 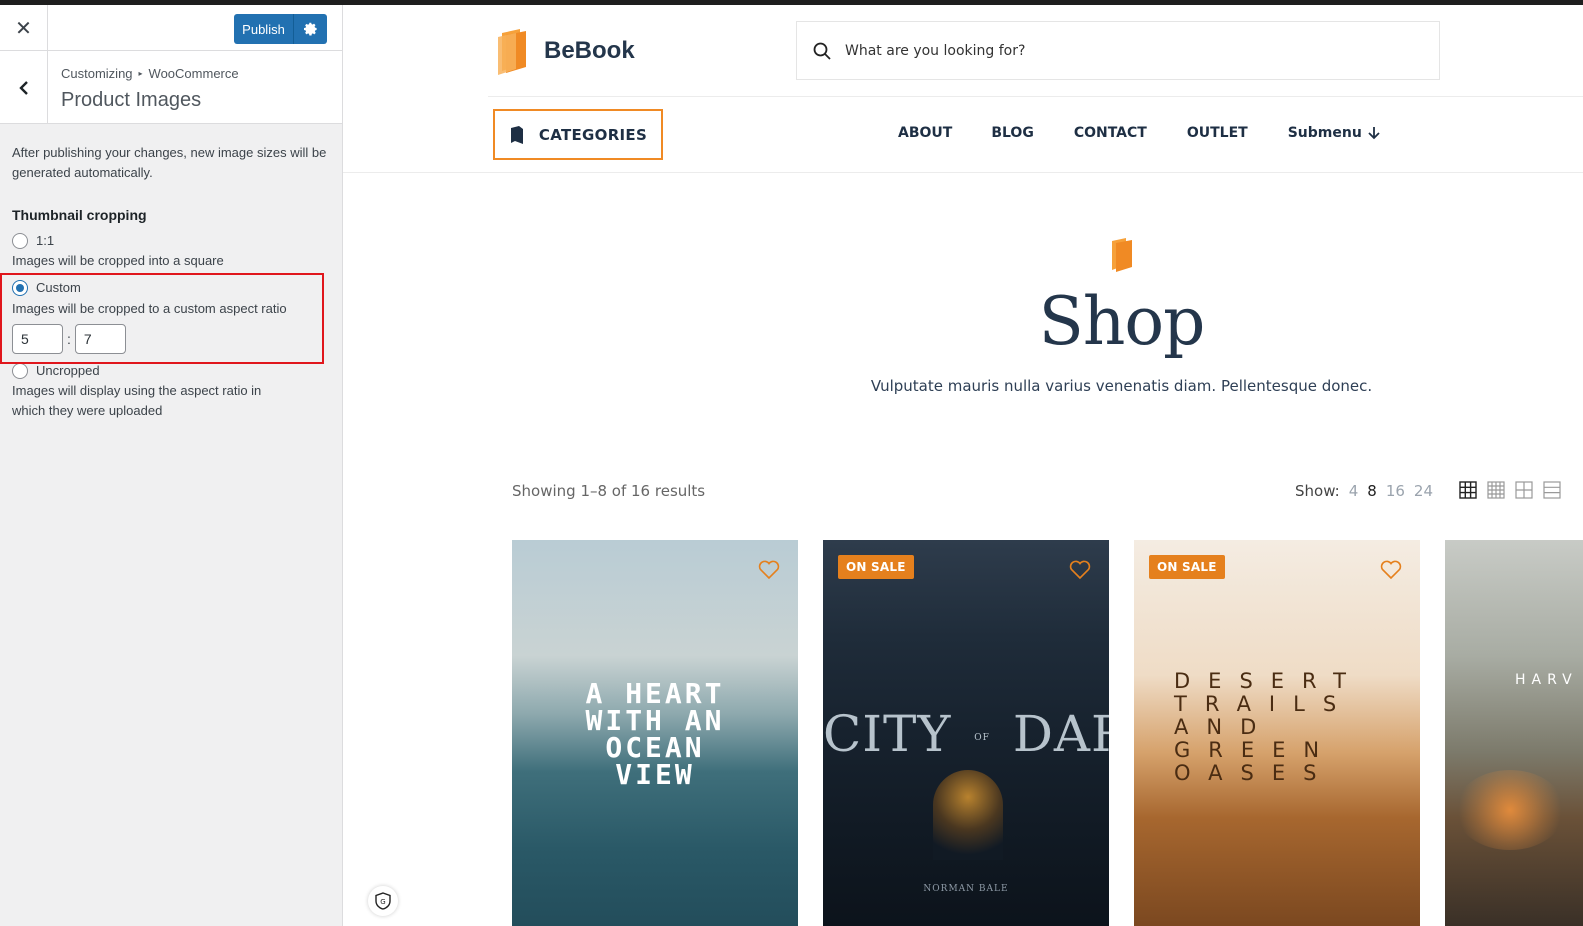 I want to click on nav-contact: CONTACT, so click(x=1110, y=133).